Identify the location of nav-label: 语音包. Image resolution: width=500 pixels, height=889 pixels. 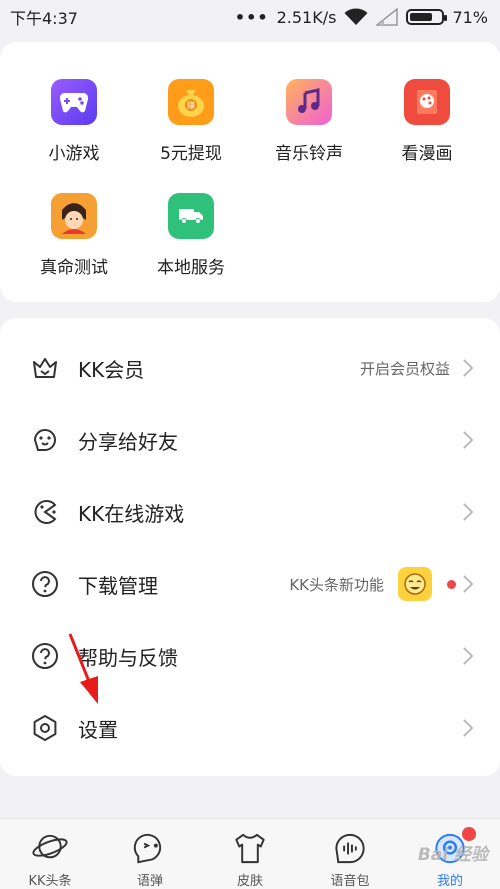
(350, 881).